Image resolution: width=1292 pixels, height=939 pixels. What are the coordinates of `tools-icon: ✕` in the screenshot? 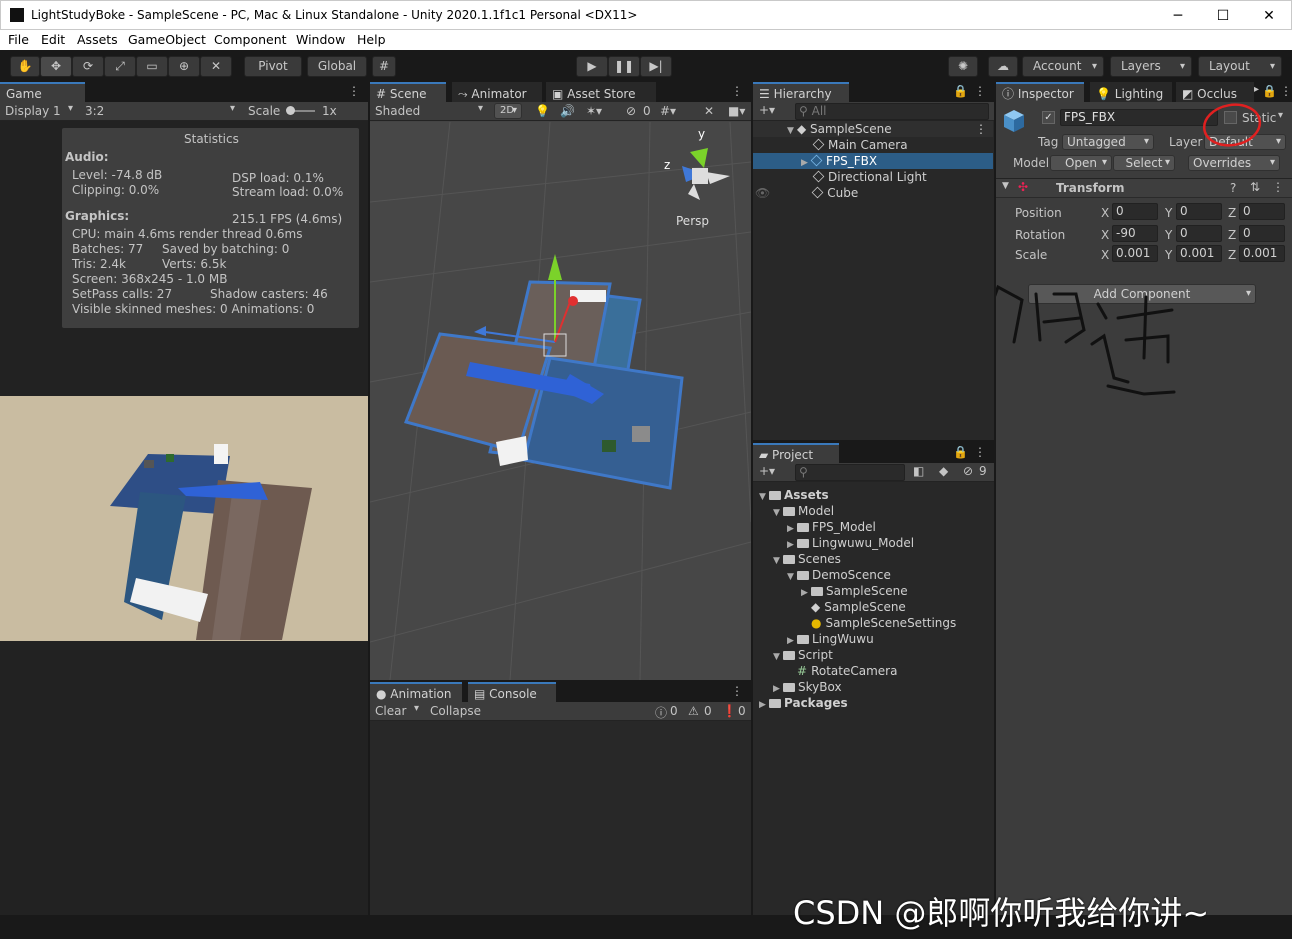 It's located at (709, 111).